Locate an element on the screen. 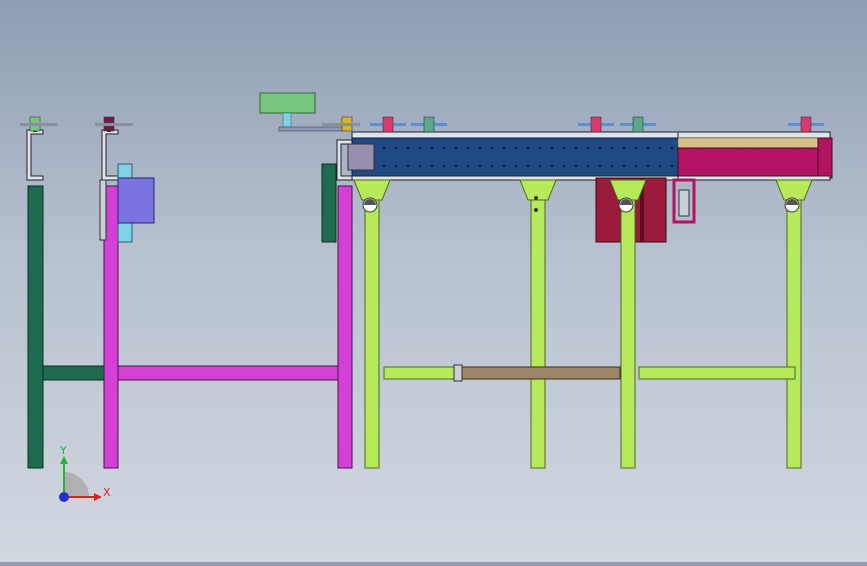 The image size is (867, 566). left-bolt-rod is located at coordinates (39, 124).